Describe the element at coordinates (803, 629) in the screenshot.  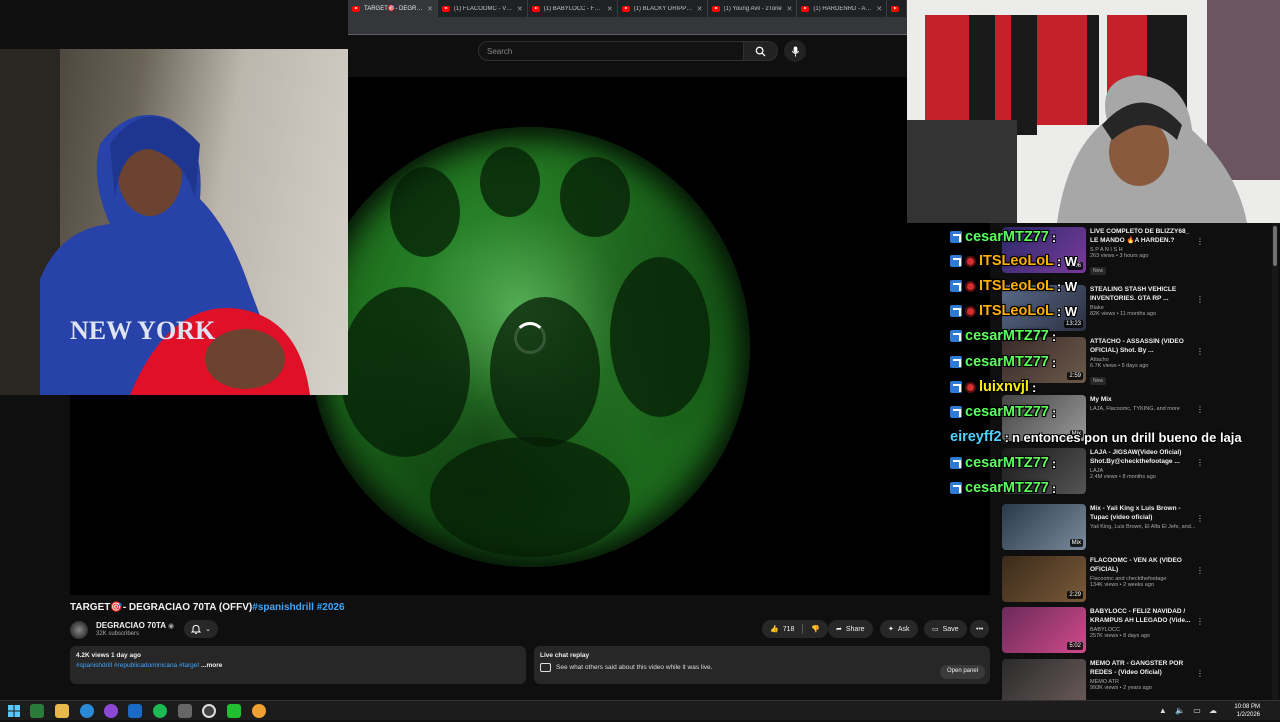
I see `like-divider` at that location.